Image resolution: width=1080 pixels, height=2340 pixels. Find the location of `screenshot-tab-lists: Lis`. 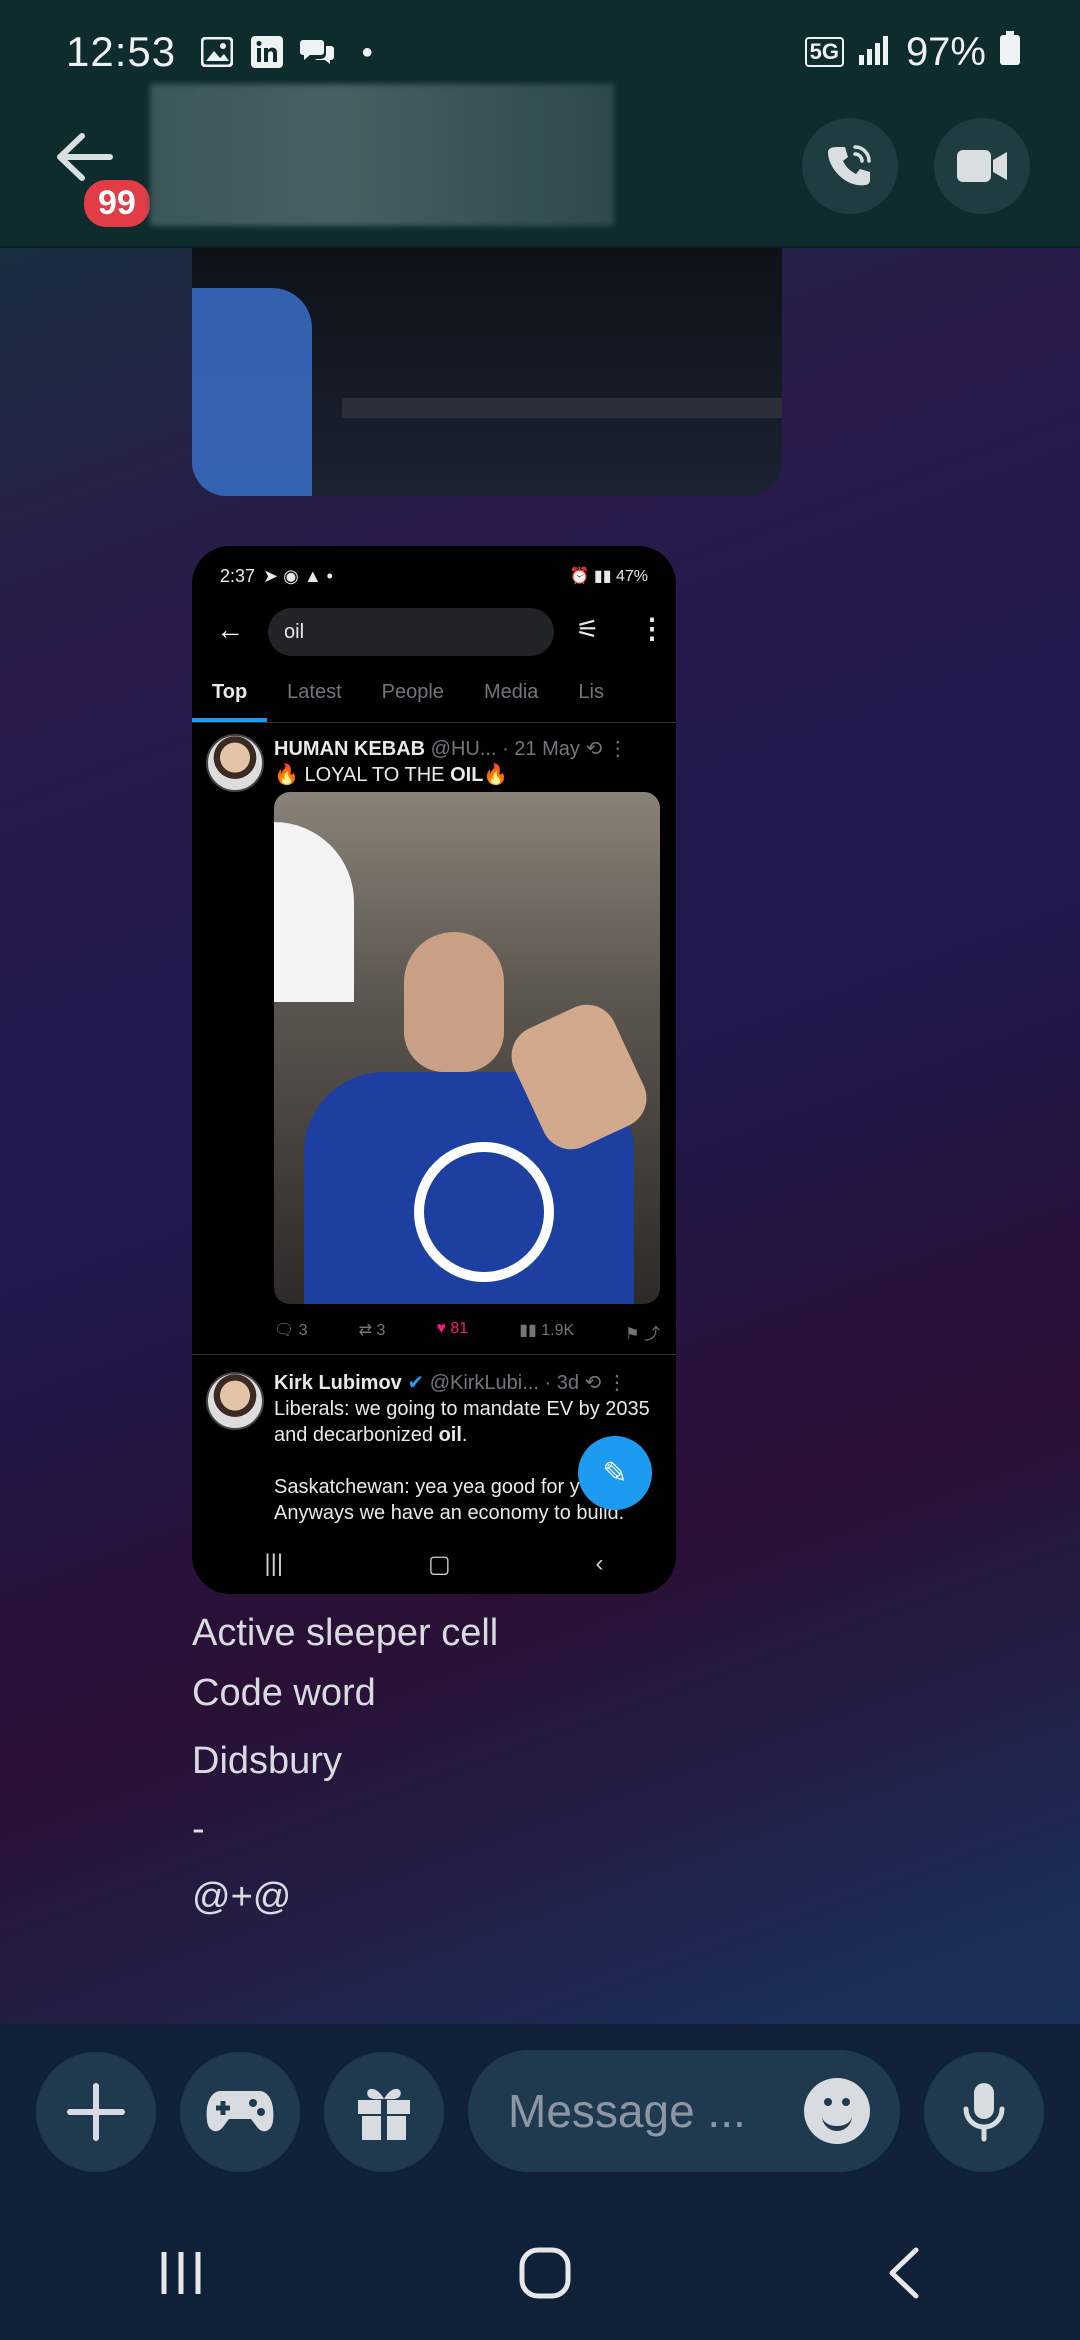

screenshot-tab-lists: Lis is located at coordinates (591, 692).